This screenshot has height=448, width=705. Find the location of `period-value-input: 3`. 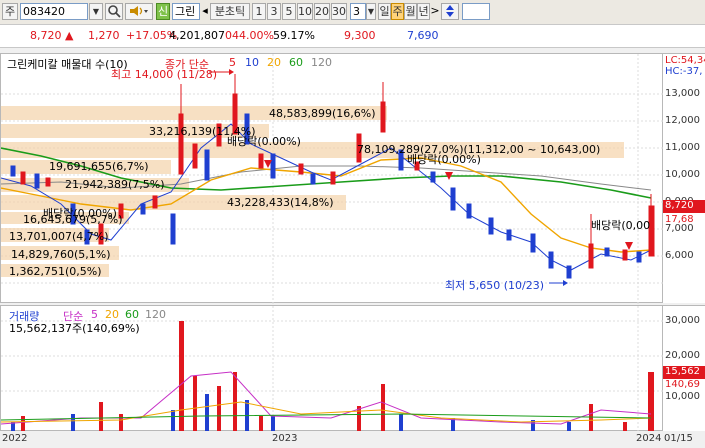

period-value-input: 3 is located at coordinates (358, 11).